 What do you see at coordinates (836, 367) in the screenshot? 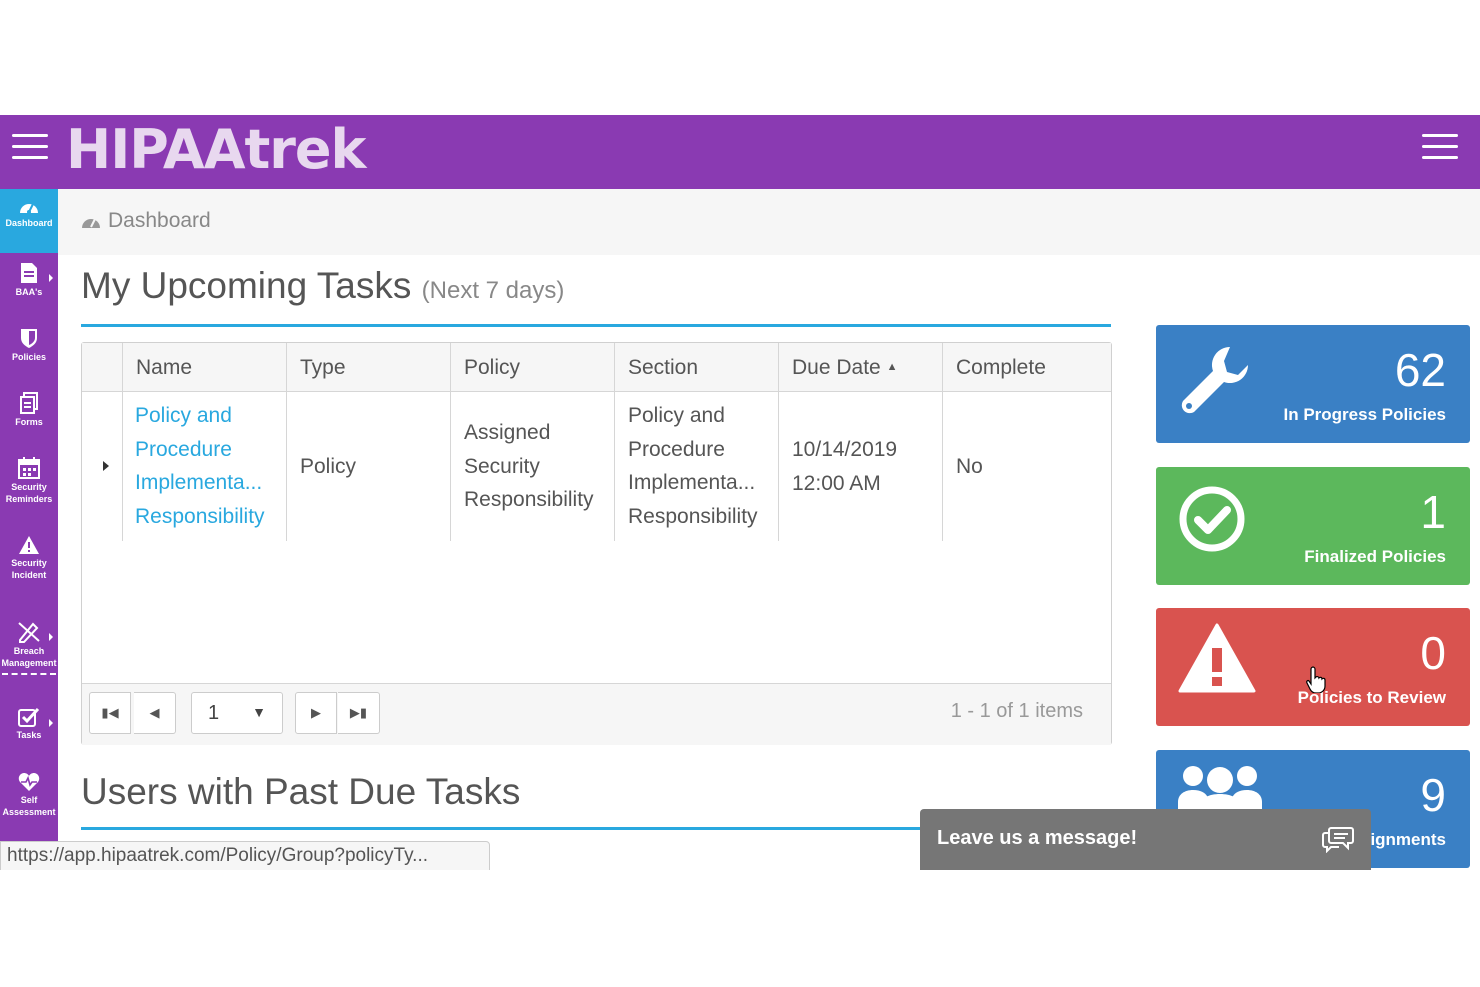
I see `column-header-label: Due Date` at bounding box center [836, 367].